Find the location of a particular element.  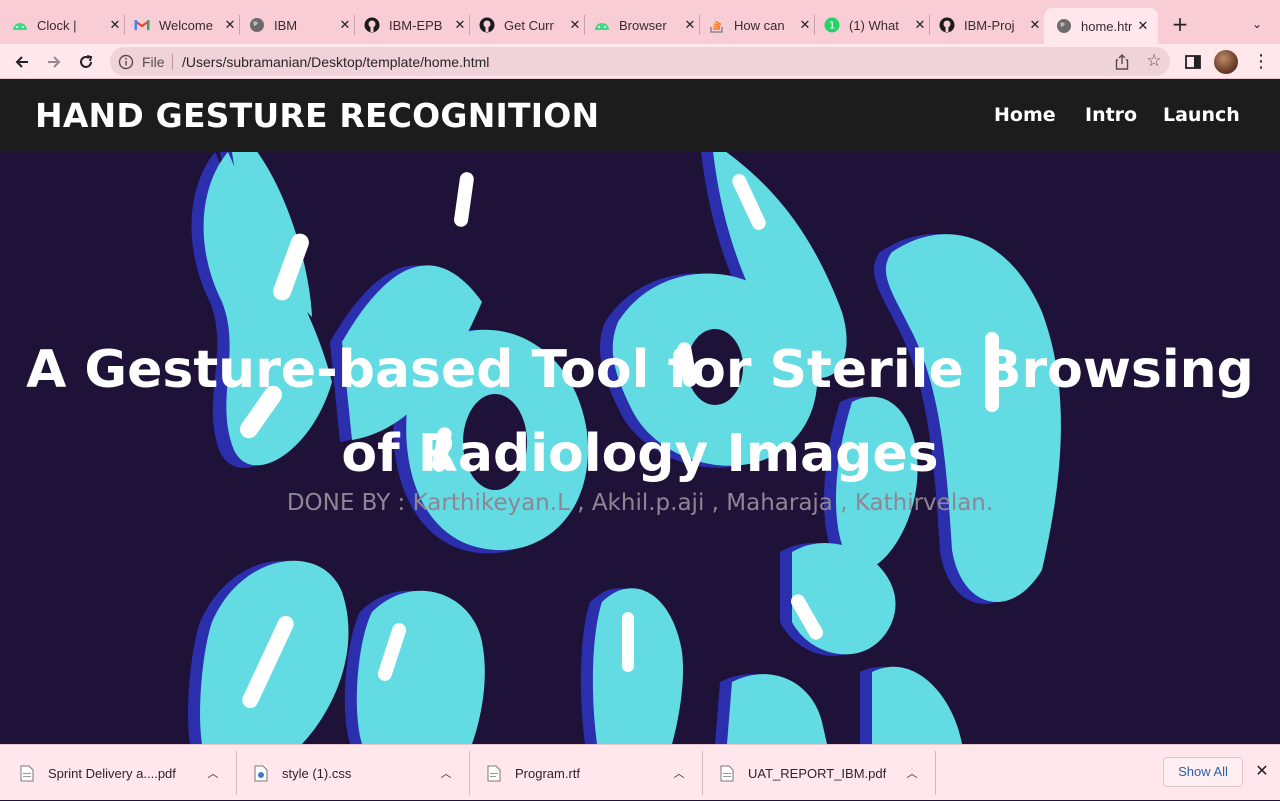

tab-title: Get Curr is located at coordinates (529, 25).